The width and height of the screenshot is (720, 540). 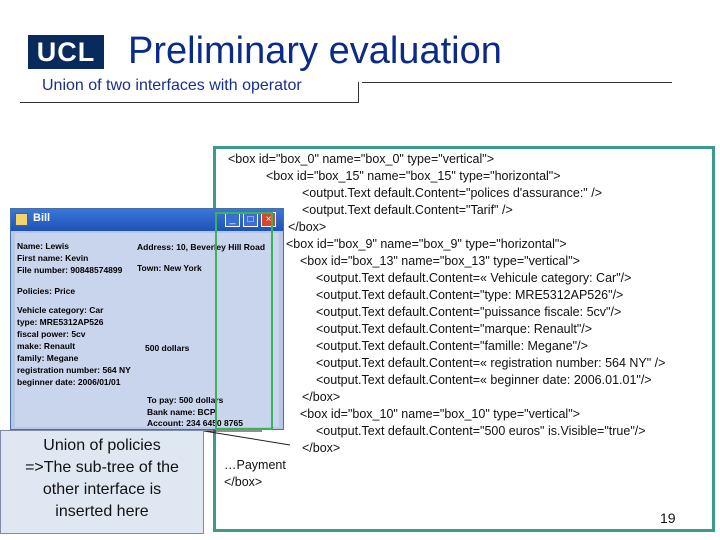 I want to click on callout-line: =>The sub-tree of the, so click(x=102, y=467).